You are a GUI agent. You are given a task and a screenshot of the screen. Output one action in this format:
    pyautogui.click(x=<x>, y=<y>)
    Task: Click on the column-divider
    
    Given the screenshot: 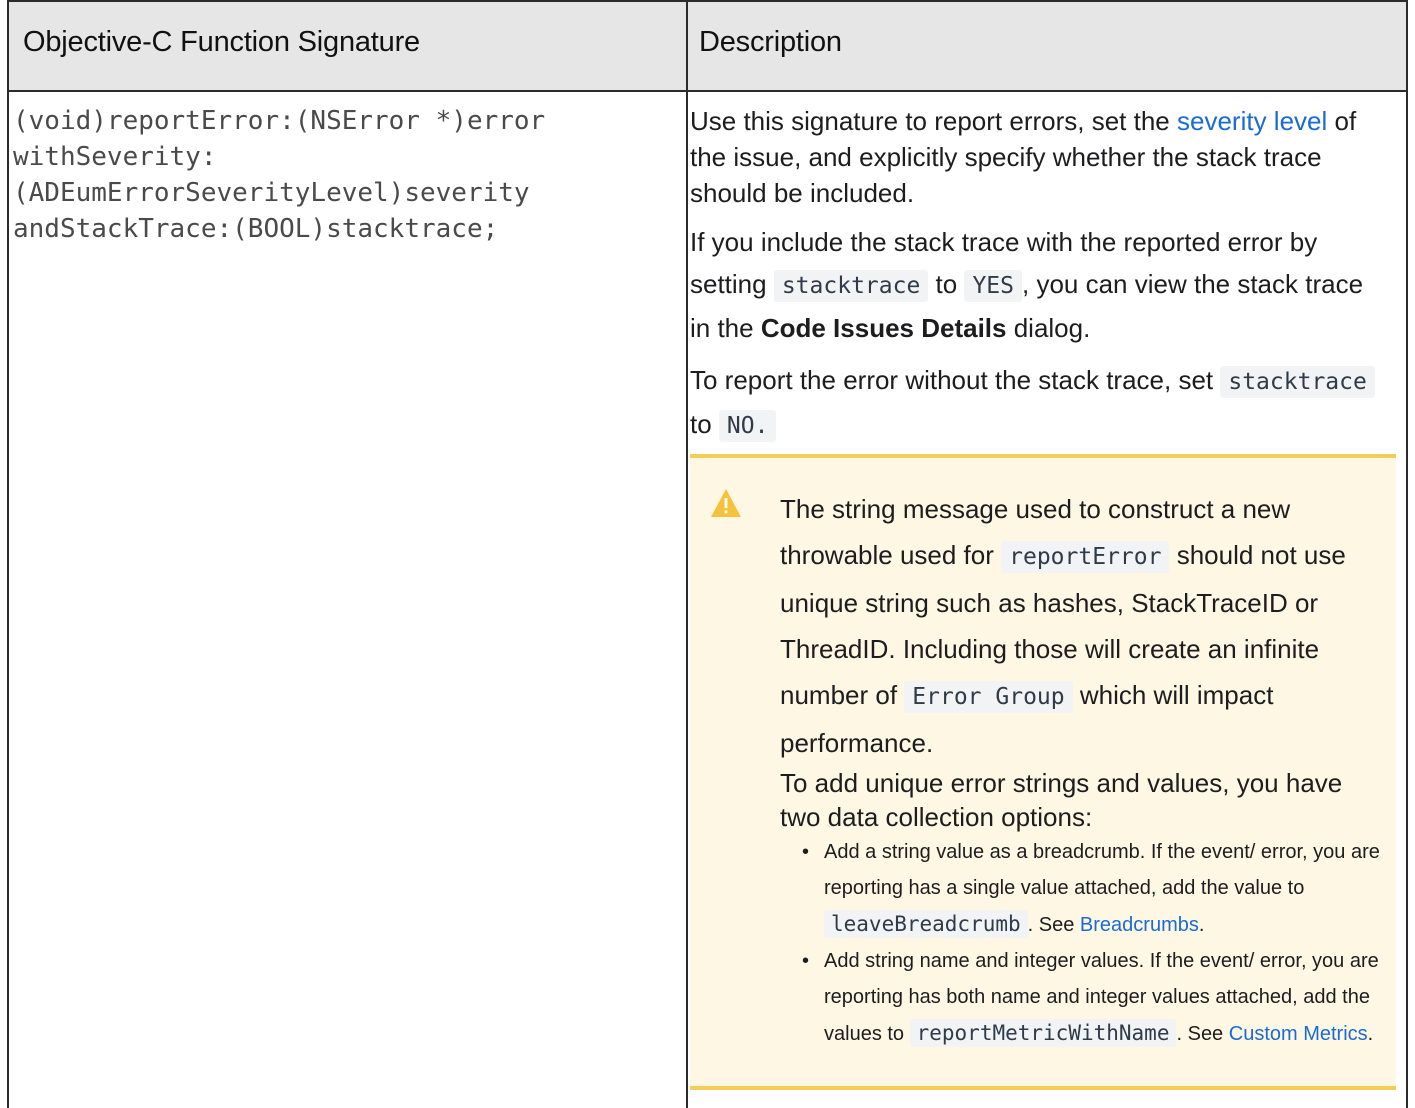 What is the action you would take?
    pyautogui.click(x=687, y=554)
    